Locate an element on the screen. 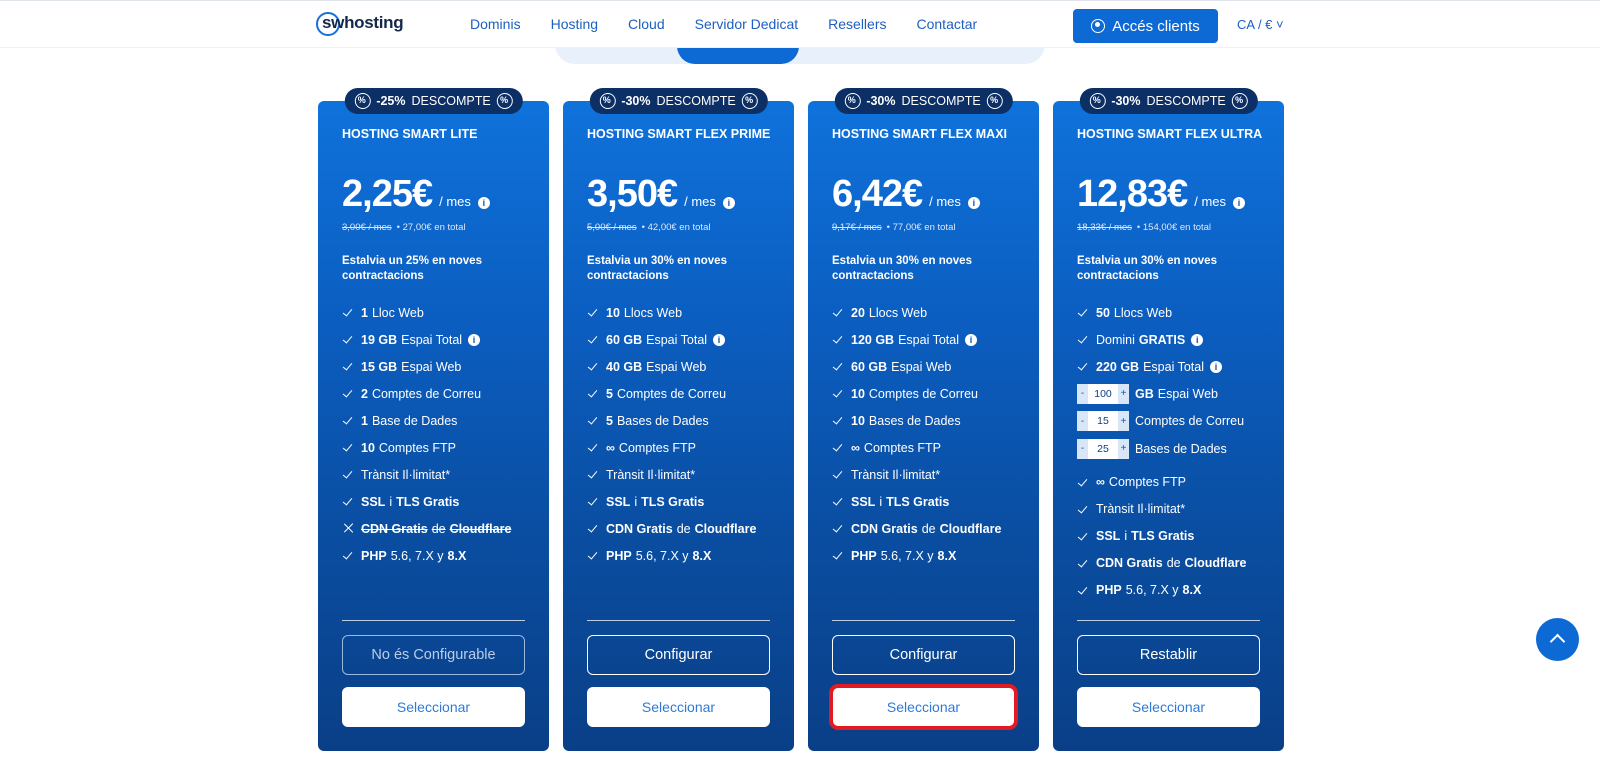  original-price: 9,17€ / mes is located at coordinates (857, 227).